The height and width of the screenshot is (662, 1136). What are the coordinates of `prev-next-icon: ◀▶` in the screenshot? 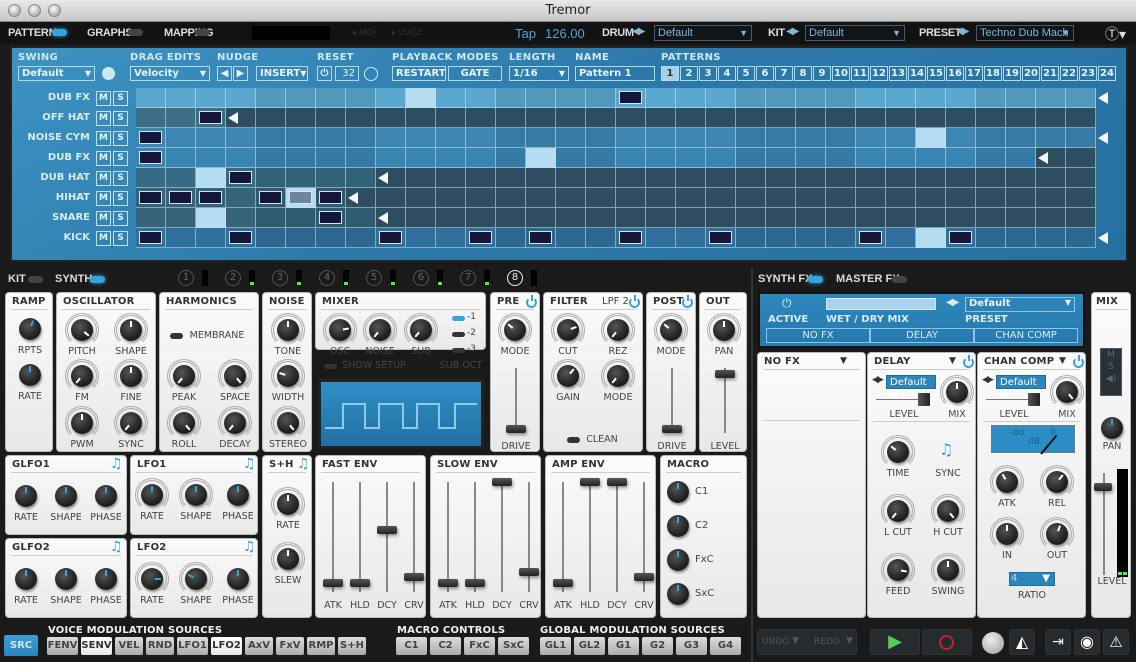 It's located at (988, 380).